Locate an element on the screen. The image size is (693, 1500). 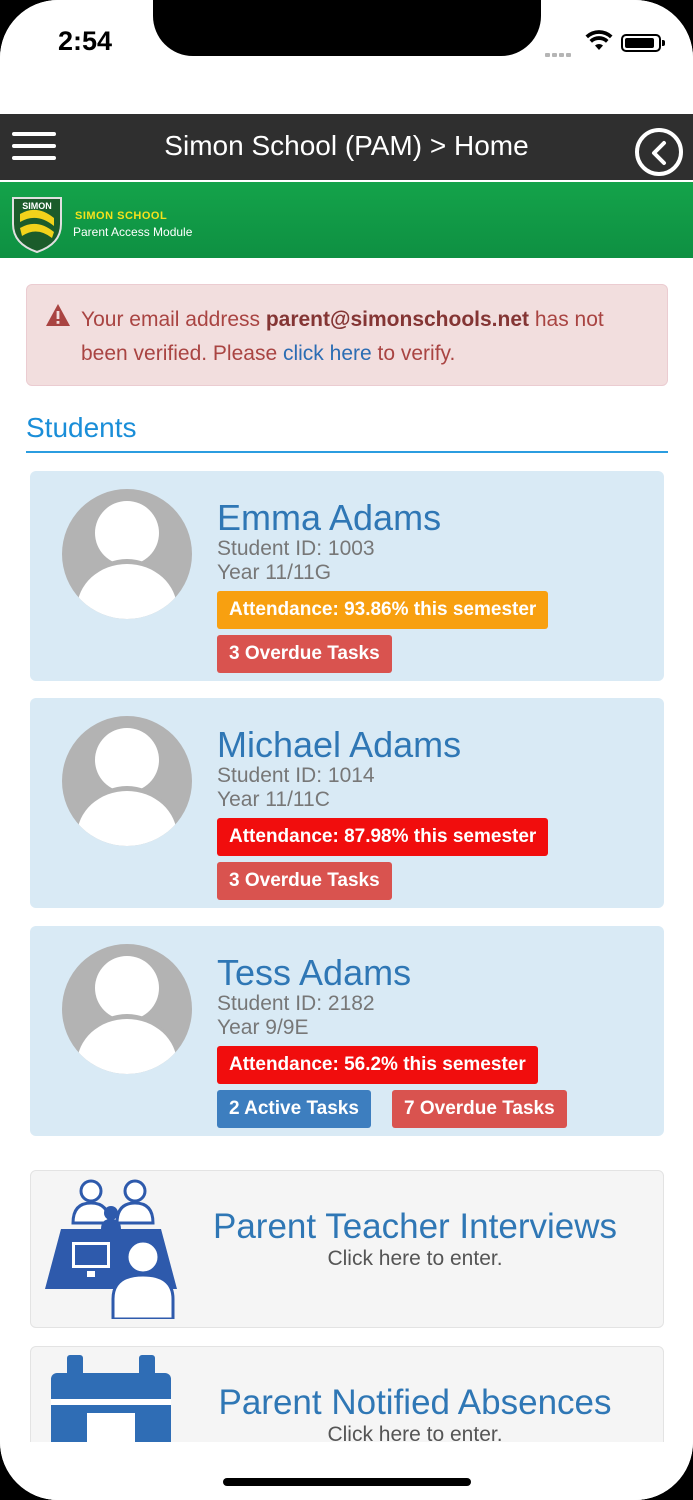
top-navbar: Simon School (PAM) > Home is located at coordinates (346, 147).